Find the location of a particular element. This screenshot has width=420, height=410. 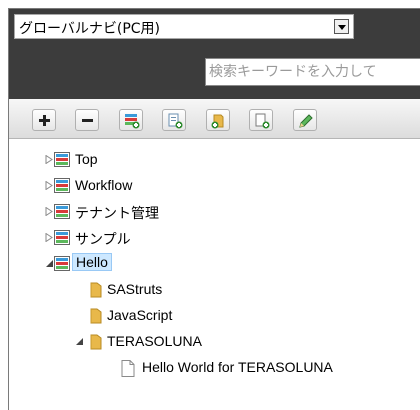

expand-button is located at coordinates (44, 120).